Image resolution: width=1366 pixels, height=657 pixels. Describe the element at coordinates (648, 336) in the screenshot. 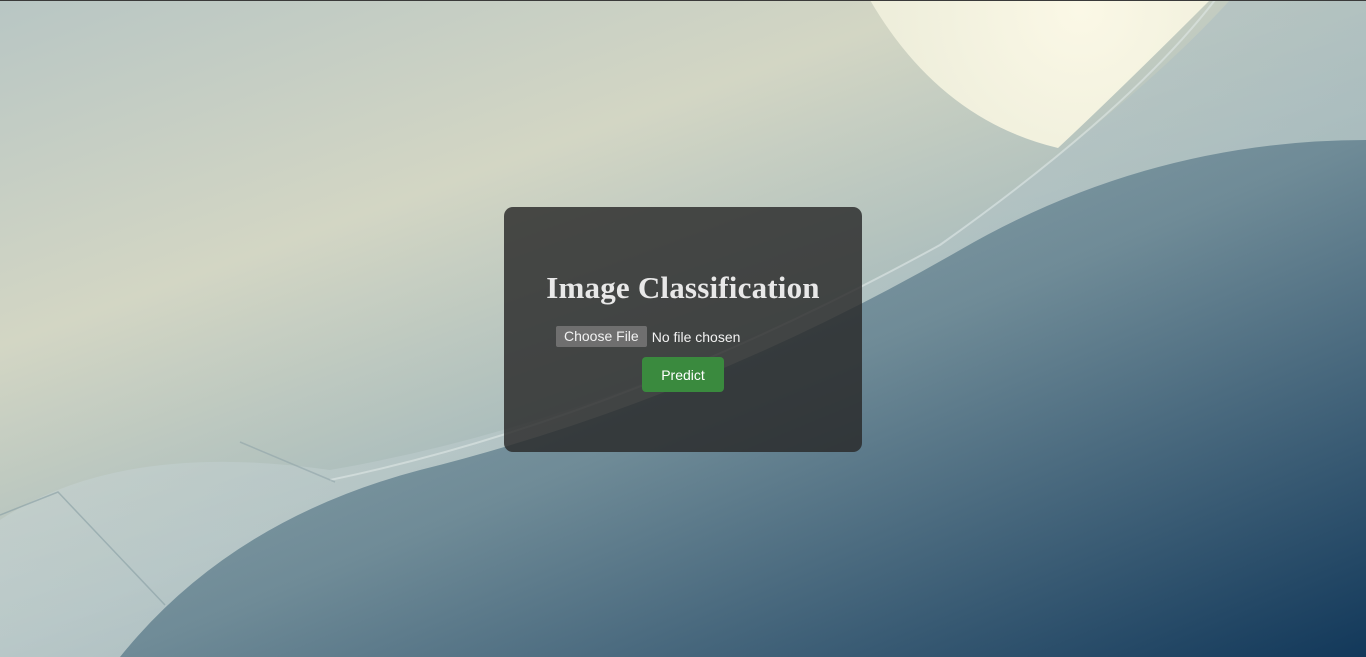

I see `file-input: Choose File No file chosen` at that location.